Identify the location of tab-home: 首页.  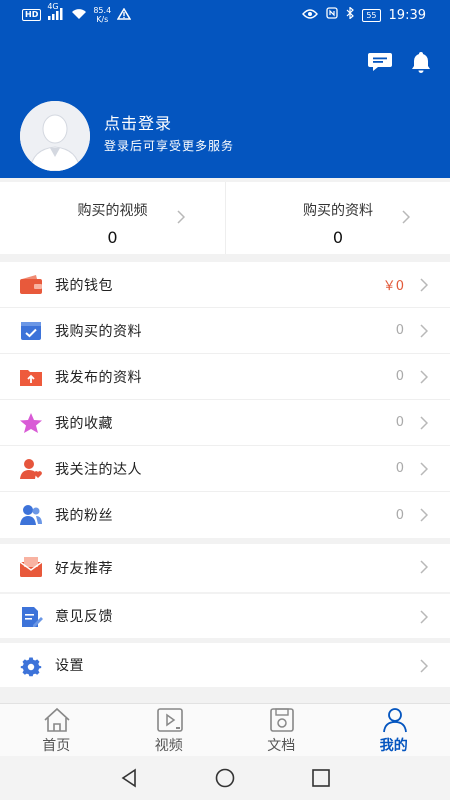
(56, 730).